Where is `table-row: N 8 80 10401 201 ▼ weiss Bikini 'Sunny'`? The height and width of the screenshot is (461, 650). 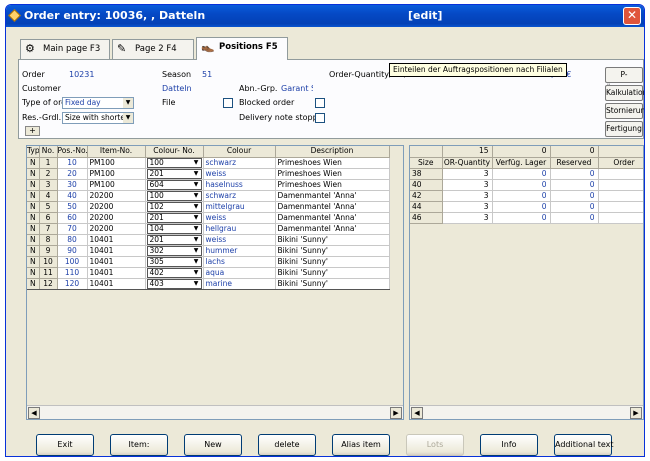
table-row: N 8 80 10401 201 ▼ weiss Bikini 'Sunny' is located at coordinates (208, 240).